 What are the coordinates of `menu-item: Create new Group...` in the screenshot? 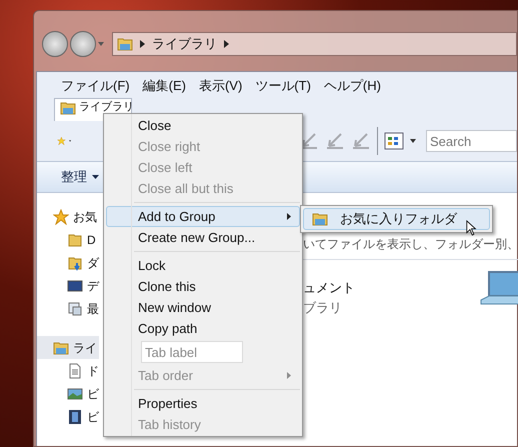 It's located at (203, 237).